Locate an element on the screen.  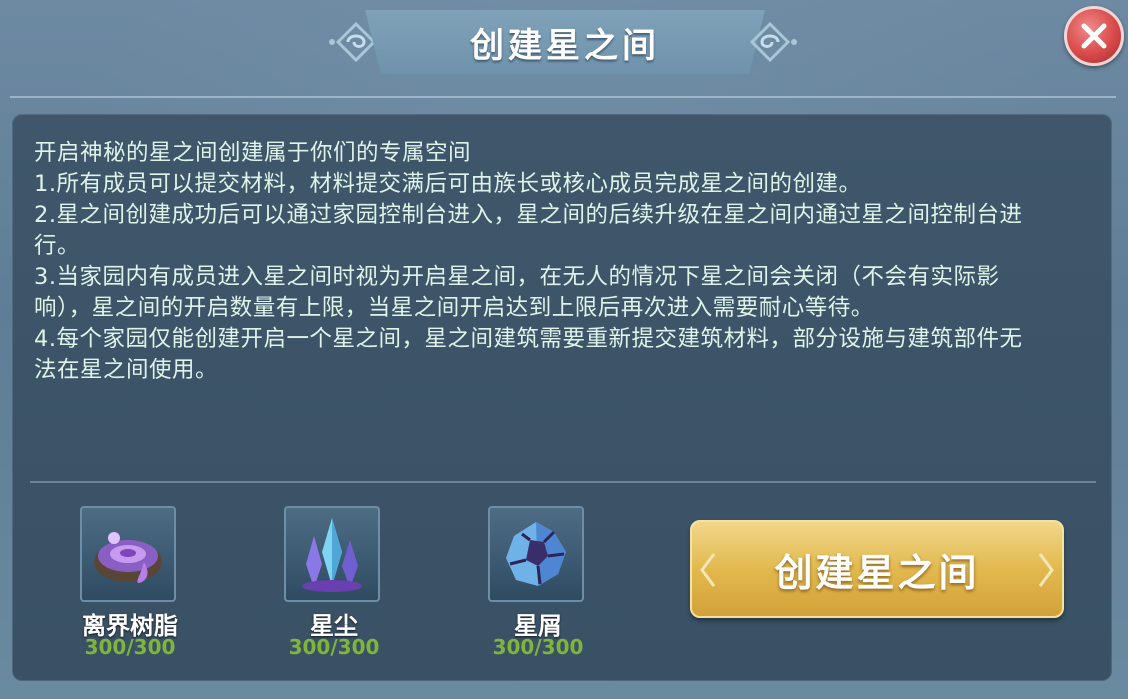
header-divider is located at coordinates (563, 97).